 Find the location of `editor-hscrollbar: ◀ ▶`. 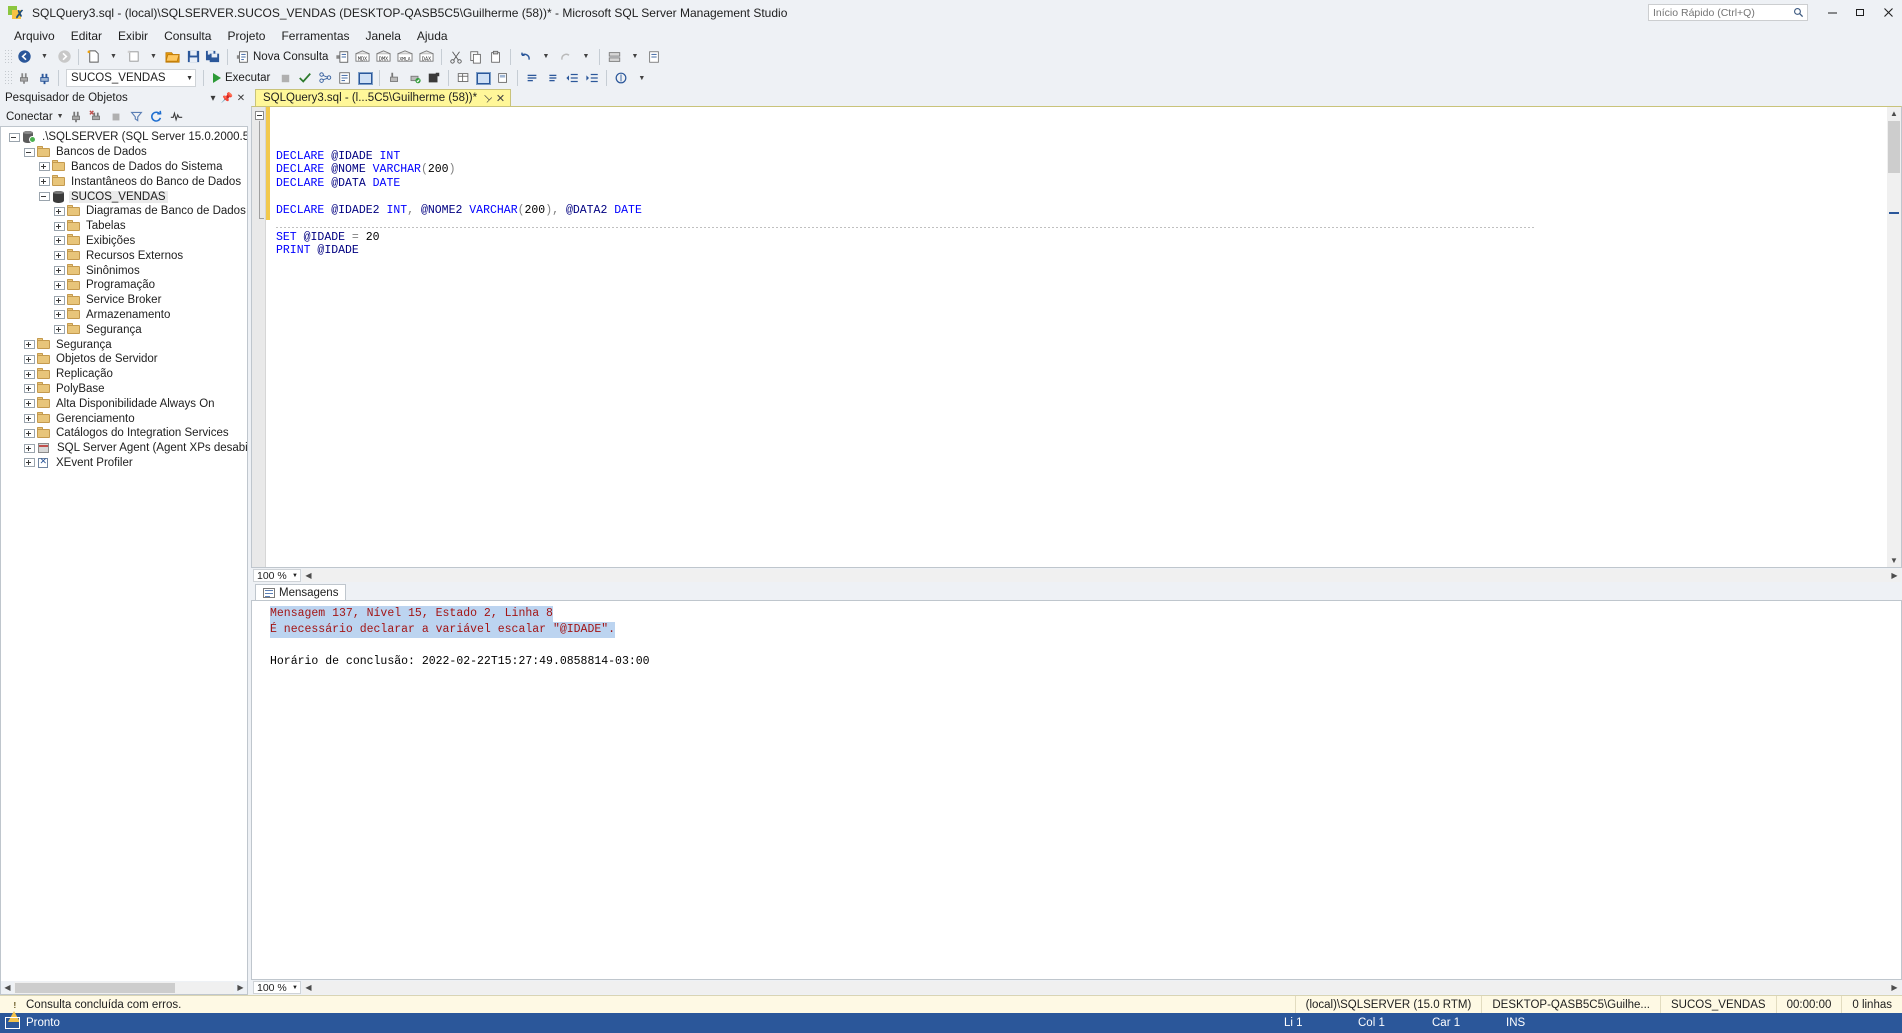

editor-hscrollbar: ◀ ▶ is located at coordinates (1101, 576).